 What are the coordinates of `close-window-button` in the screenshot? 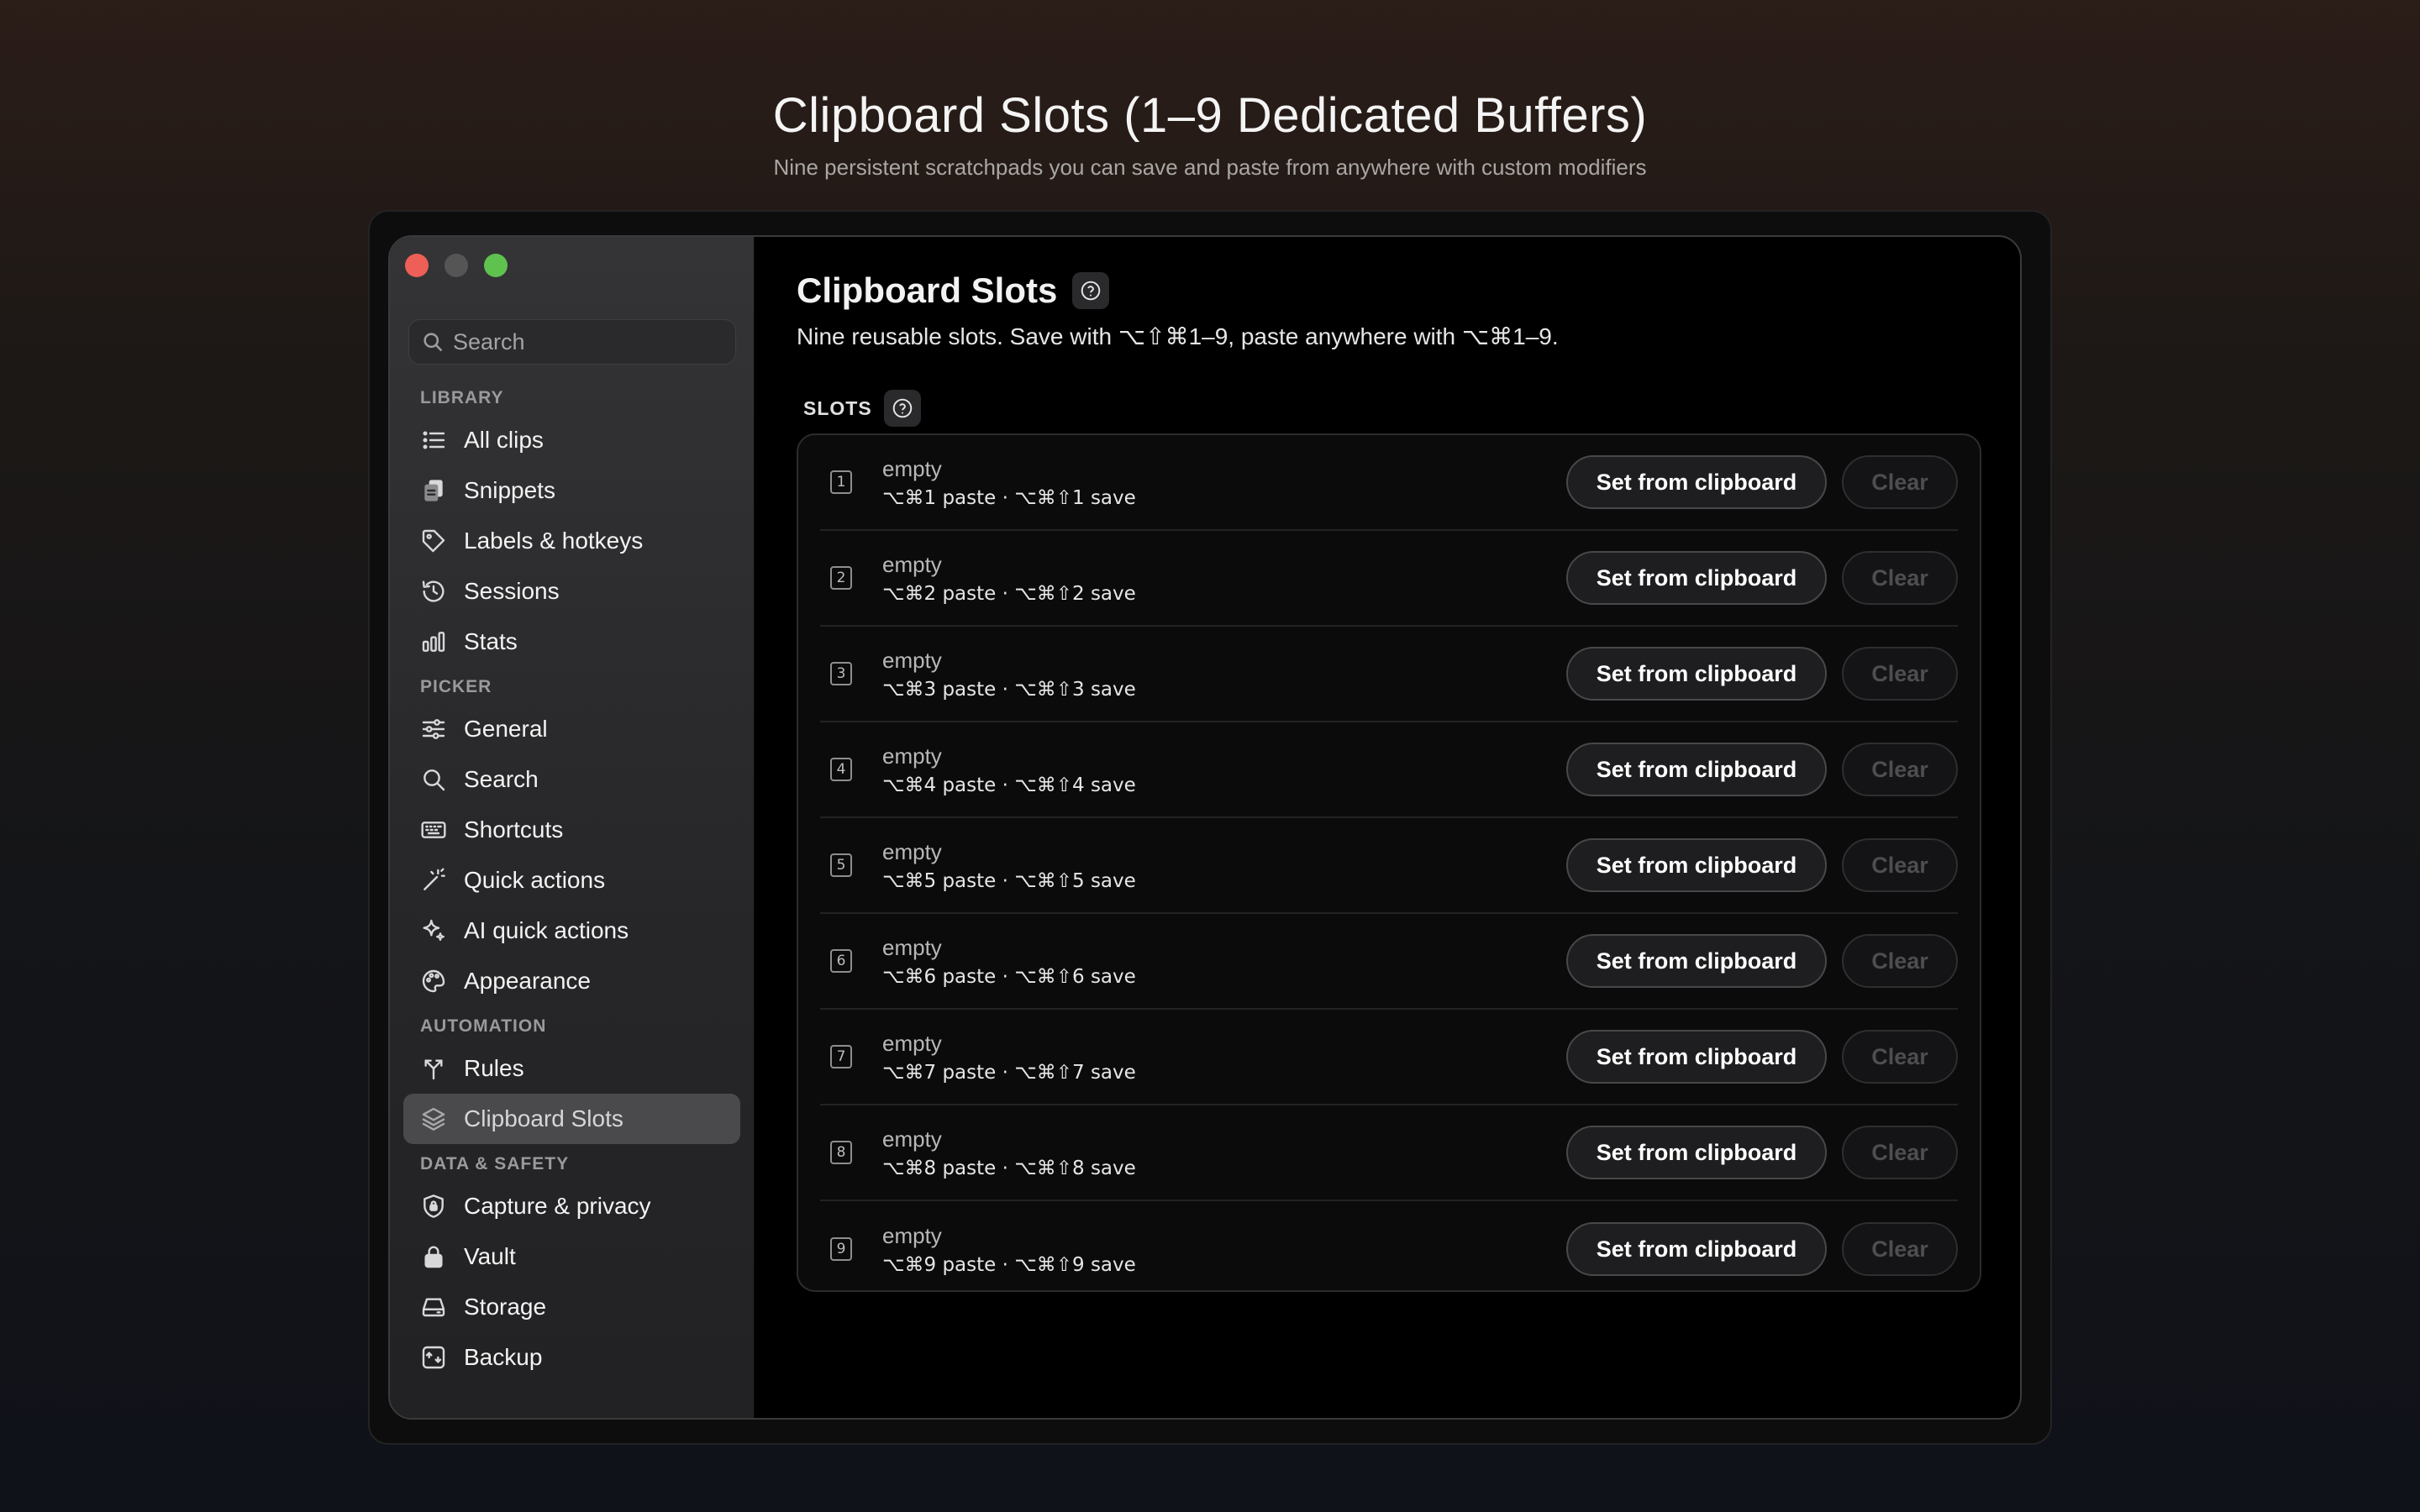 It's located at (417, 265).